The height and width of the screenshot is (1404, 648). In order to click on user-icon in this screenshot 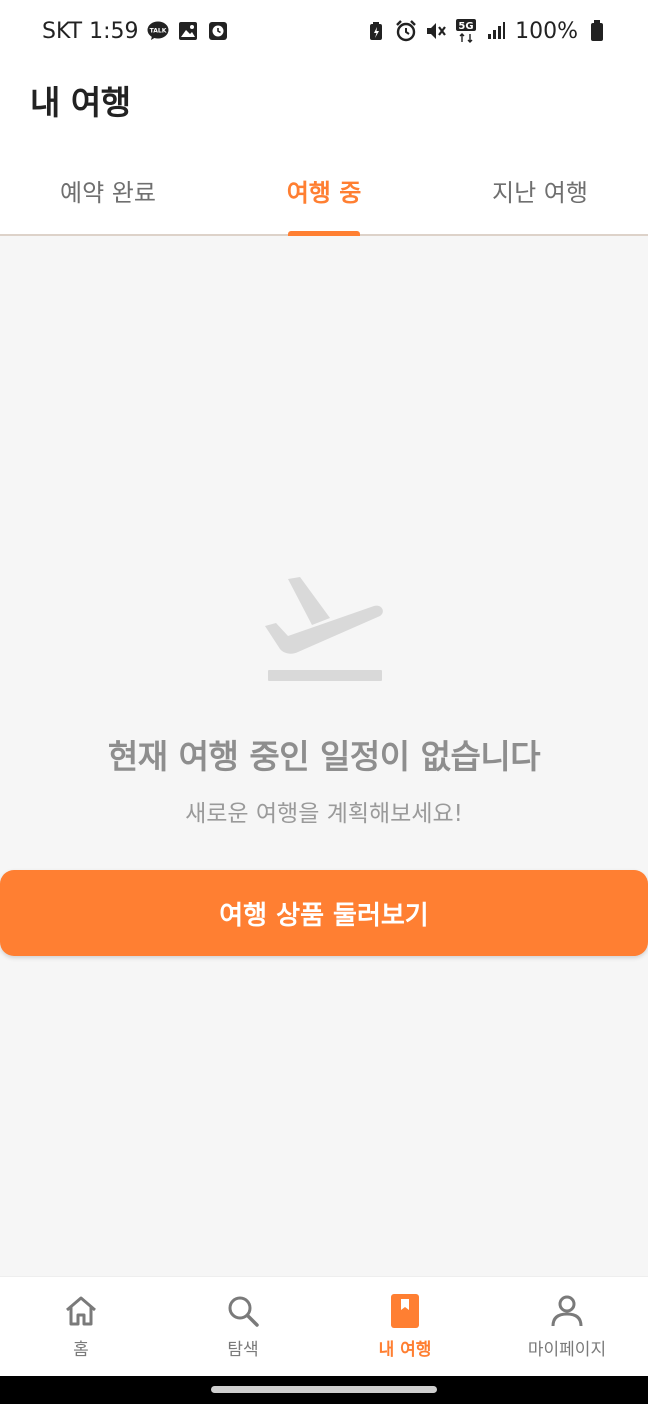, I will do `click(567, 1311)`.